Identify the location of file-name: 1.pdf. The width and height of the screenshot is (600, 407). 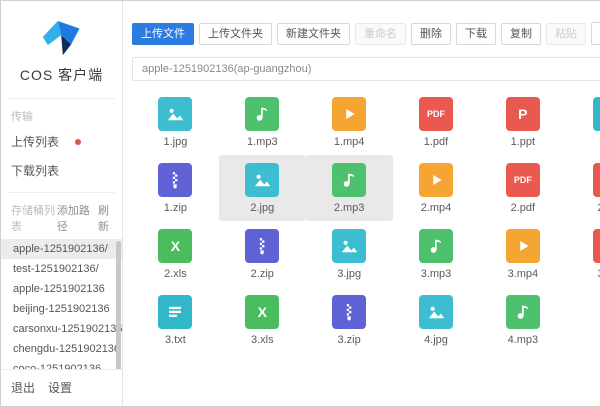
(436, 142).